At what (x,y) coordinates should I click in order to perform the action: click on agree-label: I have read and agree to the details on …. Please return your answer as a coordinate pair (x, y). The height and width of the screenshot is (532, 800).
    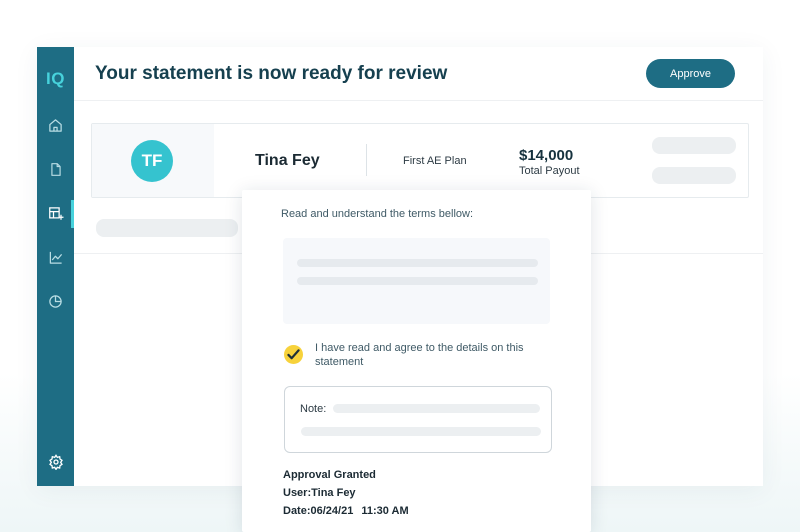
    Looking at the image, I should click on (432, 355).